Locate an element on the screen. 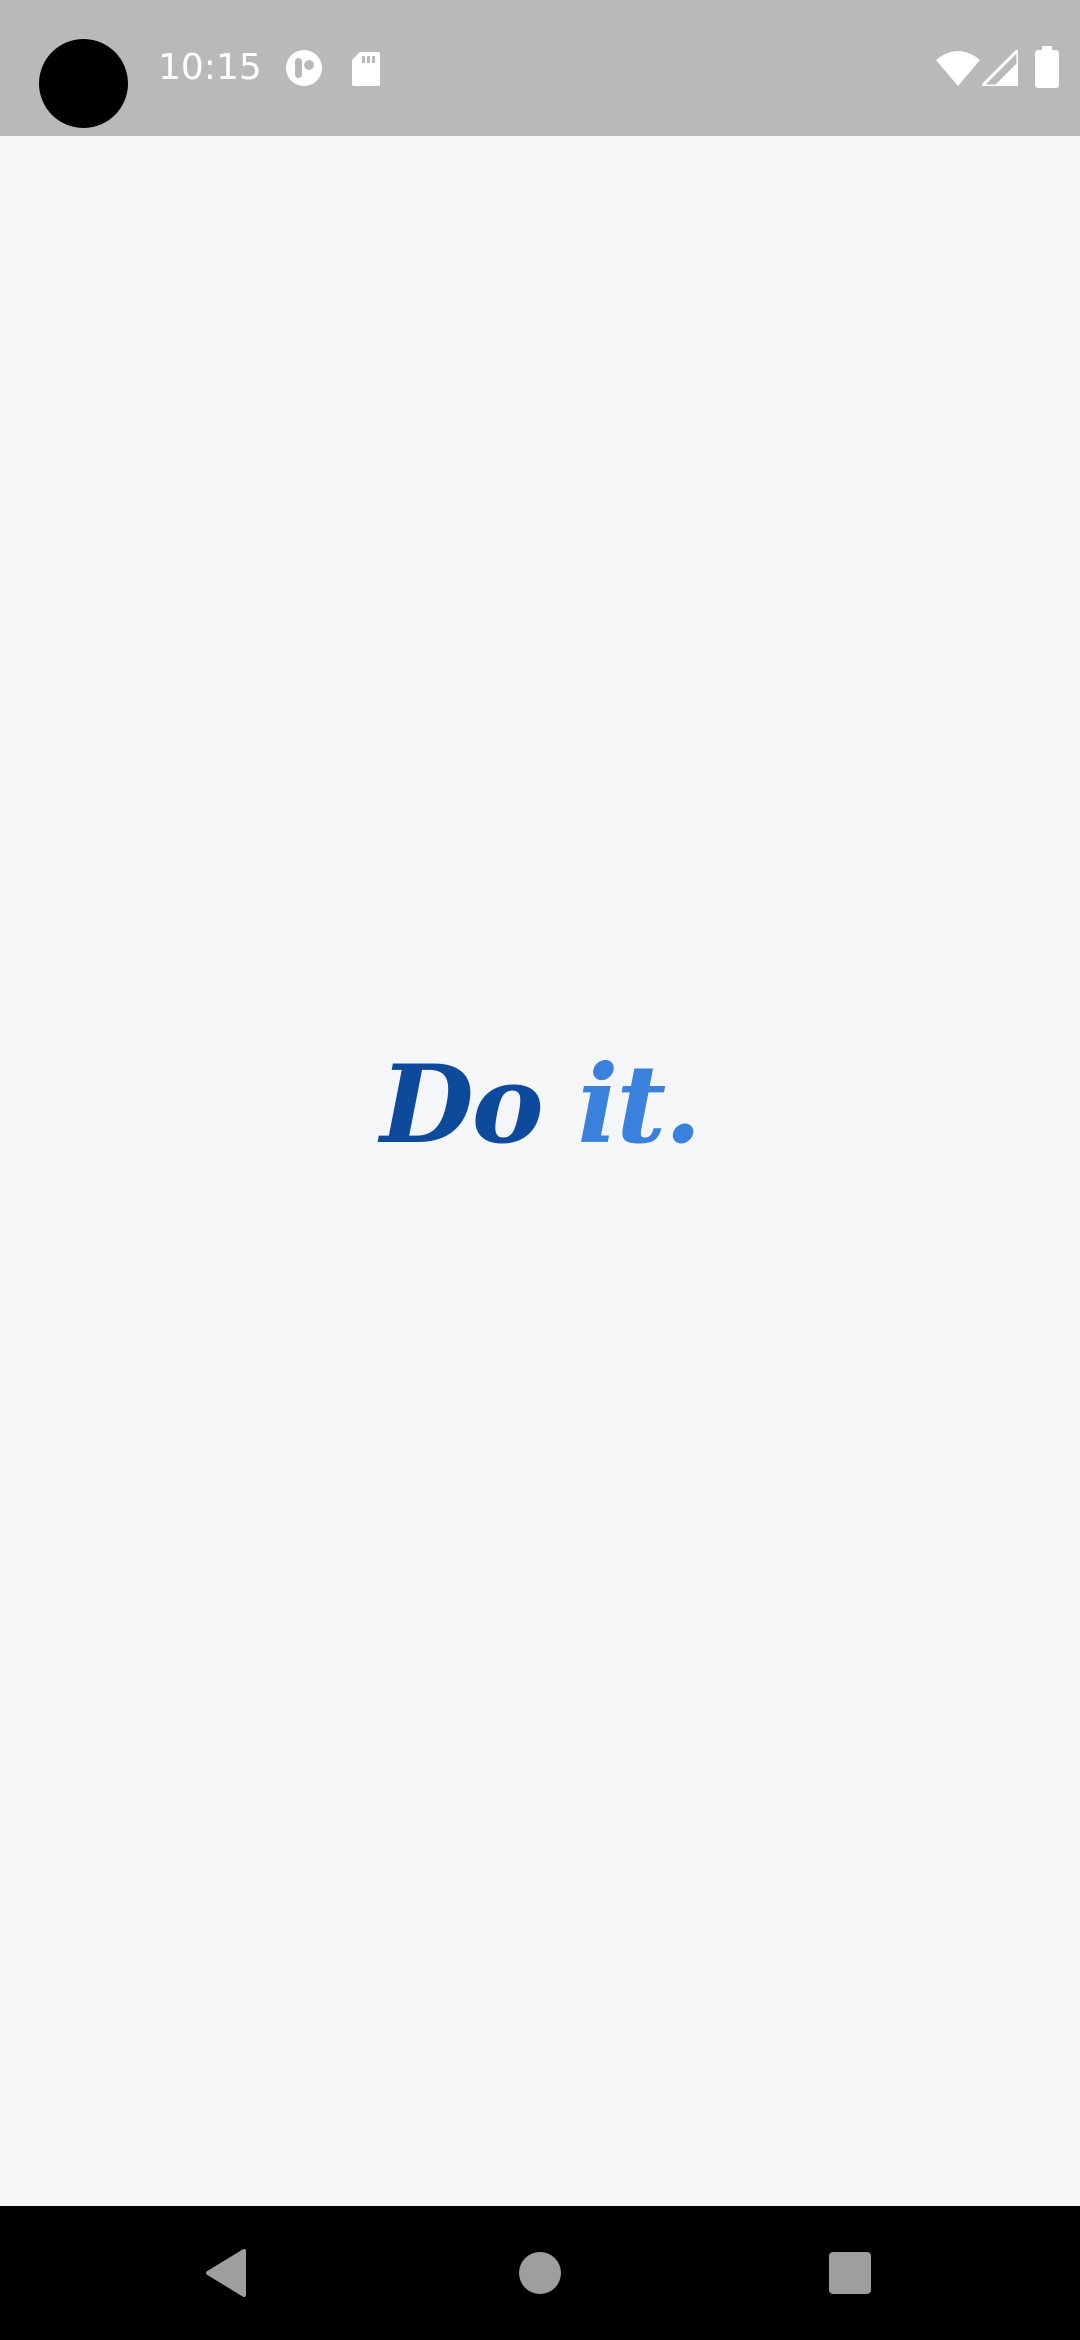  navigation-bar is located at coordinates (540, 2273).